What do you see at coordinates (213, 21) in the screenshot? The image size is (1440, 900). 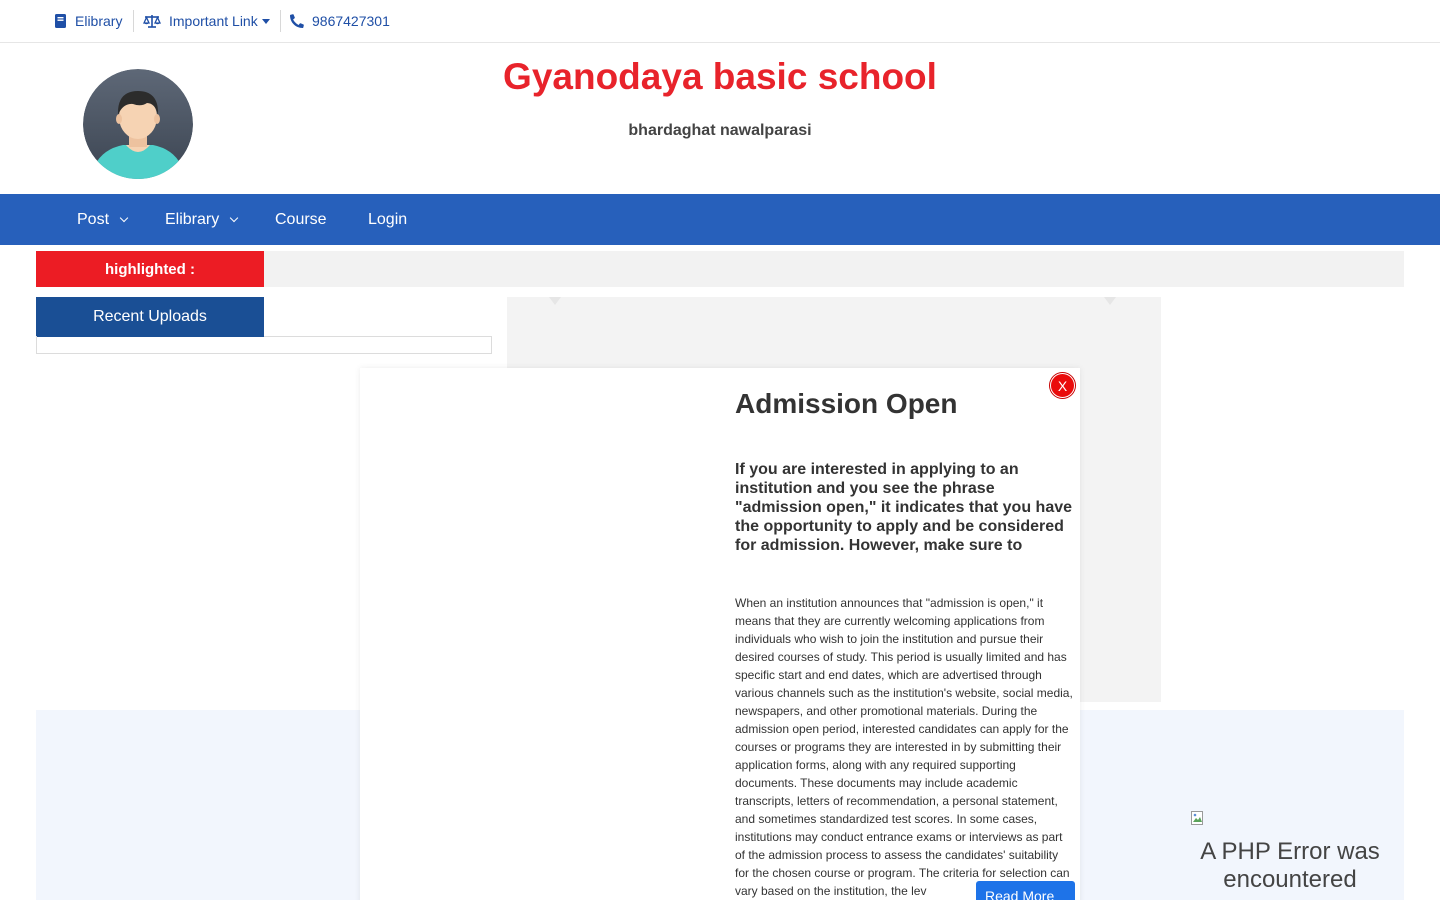 I see `topbar-important-link-label: Important Link` at bounding box center [213, 21].